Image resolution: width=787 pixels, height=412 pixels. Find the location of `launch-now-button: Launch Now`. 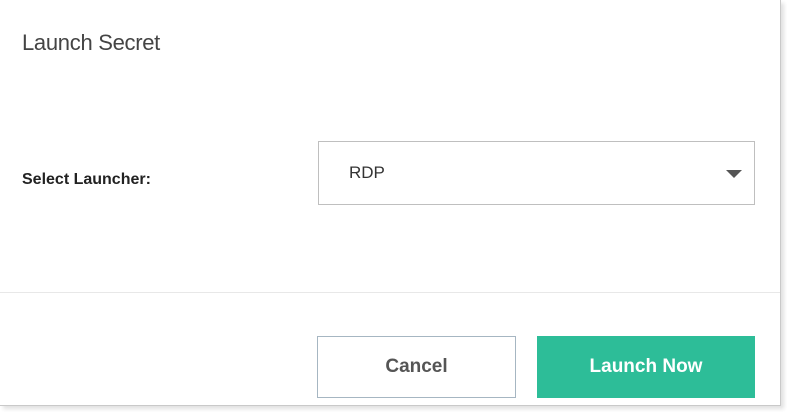

launch-now-button: Launch Now is located at coordinates (646, 367).